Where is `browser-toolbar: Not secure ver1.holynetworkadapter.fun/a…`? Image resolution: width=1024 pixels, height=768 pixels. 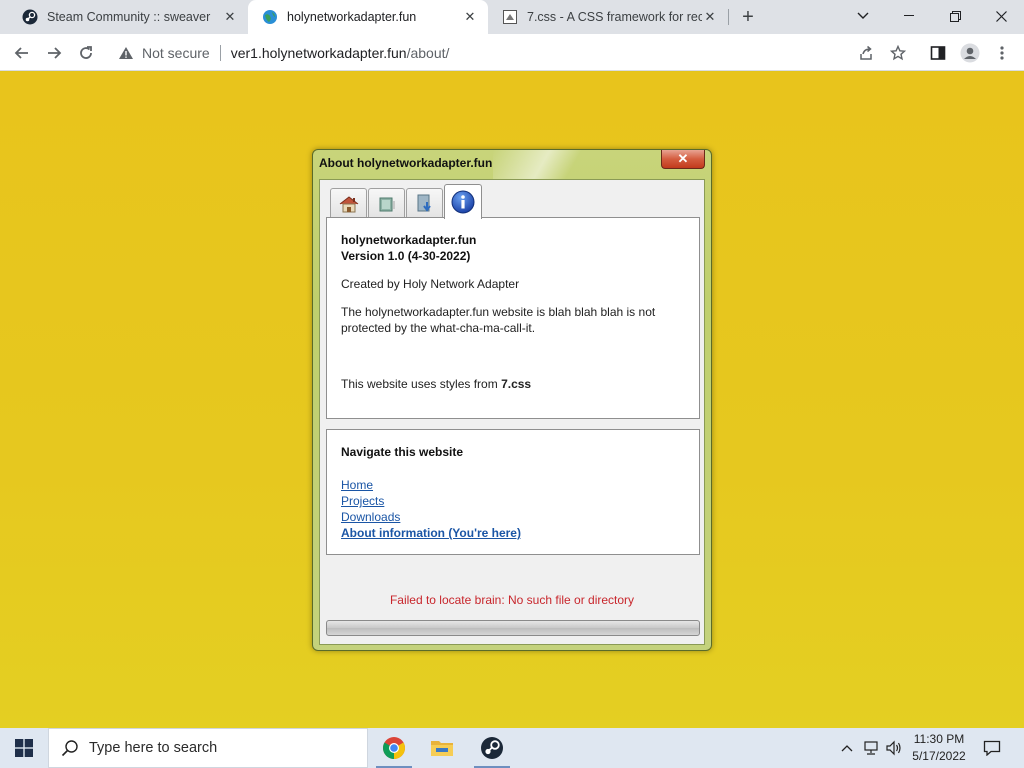 browser-toolbar: Not secure ver1.holynetworkadapter.fun/a… is located at coordinates (512, 52).